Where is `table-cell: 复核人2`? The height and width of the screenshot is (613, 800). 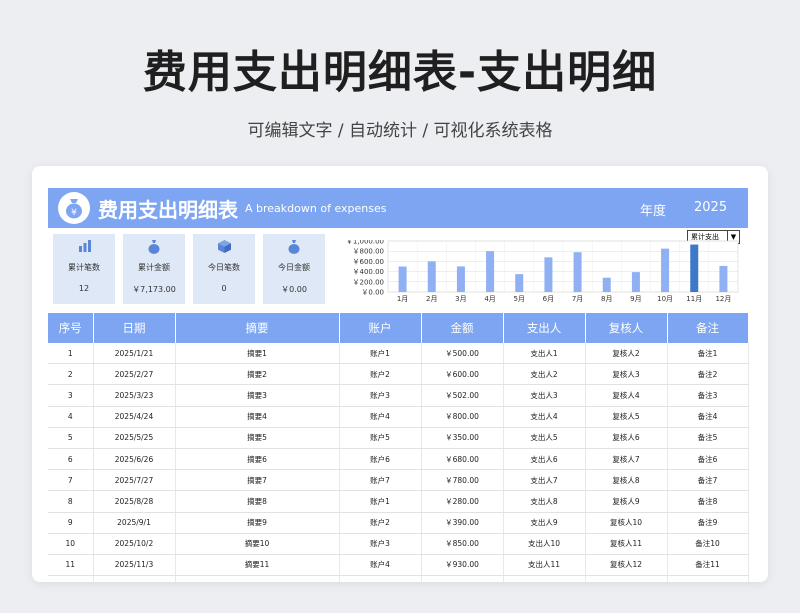
table-cell: 复核人2 is located at coordinates (626, 354).